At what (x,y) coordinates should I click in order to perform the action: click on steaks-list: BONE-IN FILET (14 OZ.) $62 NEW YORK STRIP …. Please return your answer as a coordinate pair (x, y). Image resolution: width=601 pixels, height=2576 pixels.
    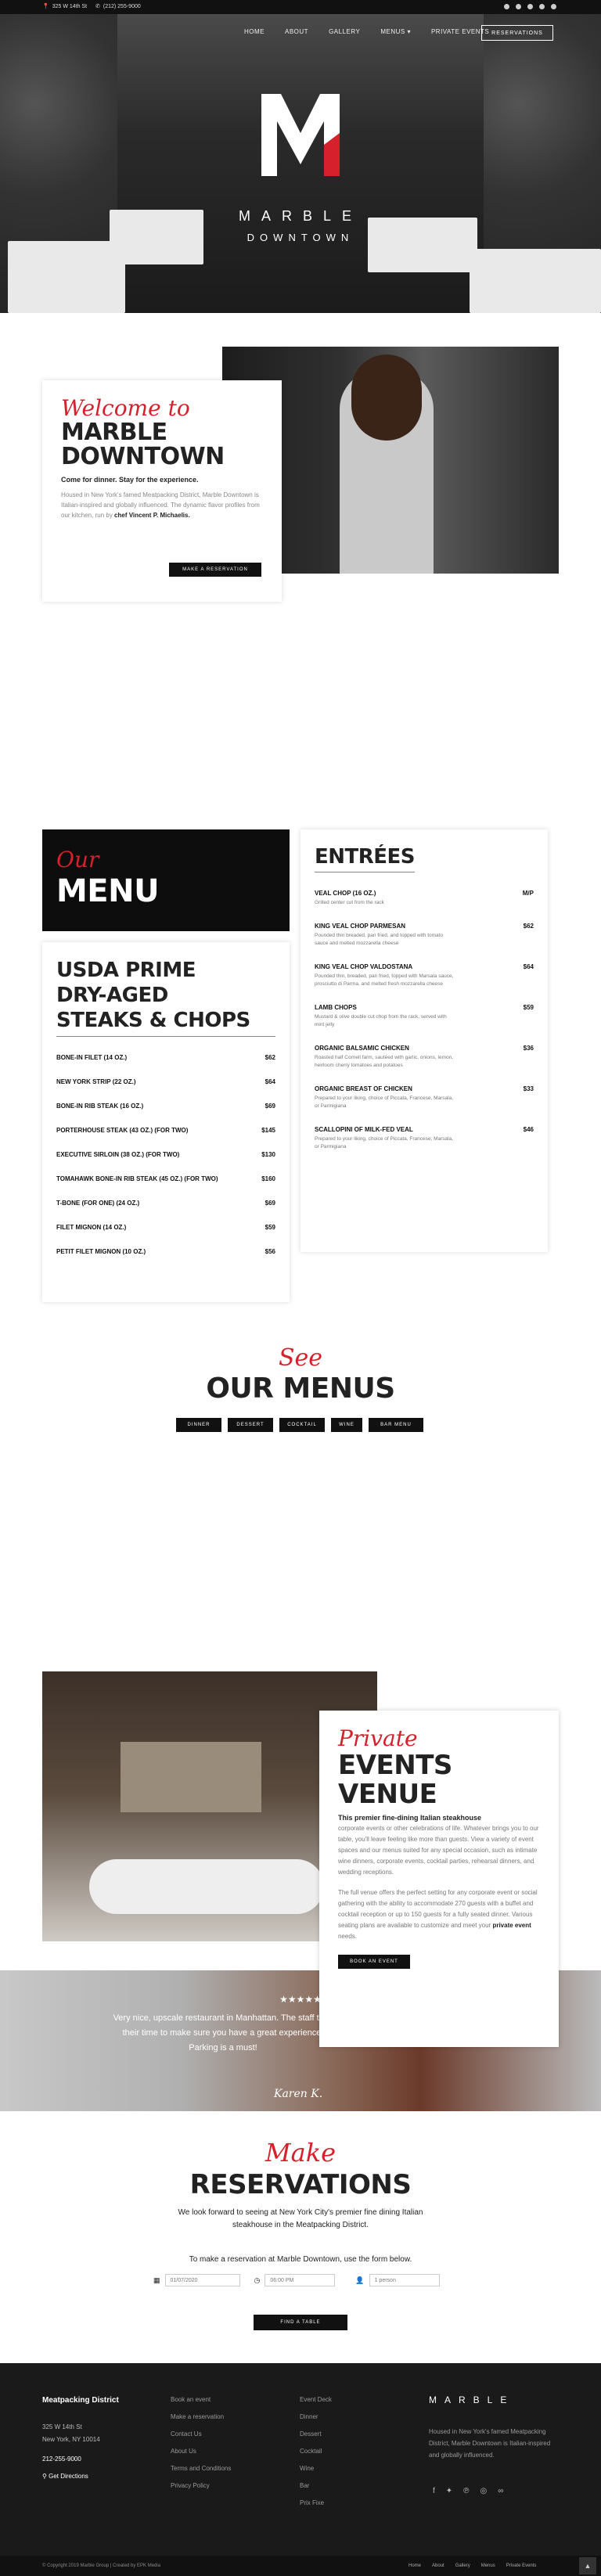
    Looking at the image, I should click on (165, 1155).